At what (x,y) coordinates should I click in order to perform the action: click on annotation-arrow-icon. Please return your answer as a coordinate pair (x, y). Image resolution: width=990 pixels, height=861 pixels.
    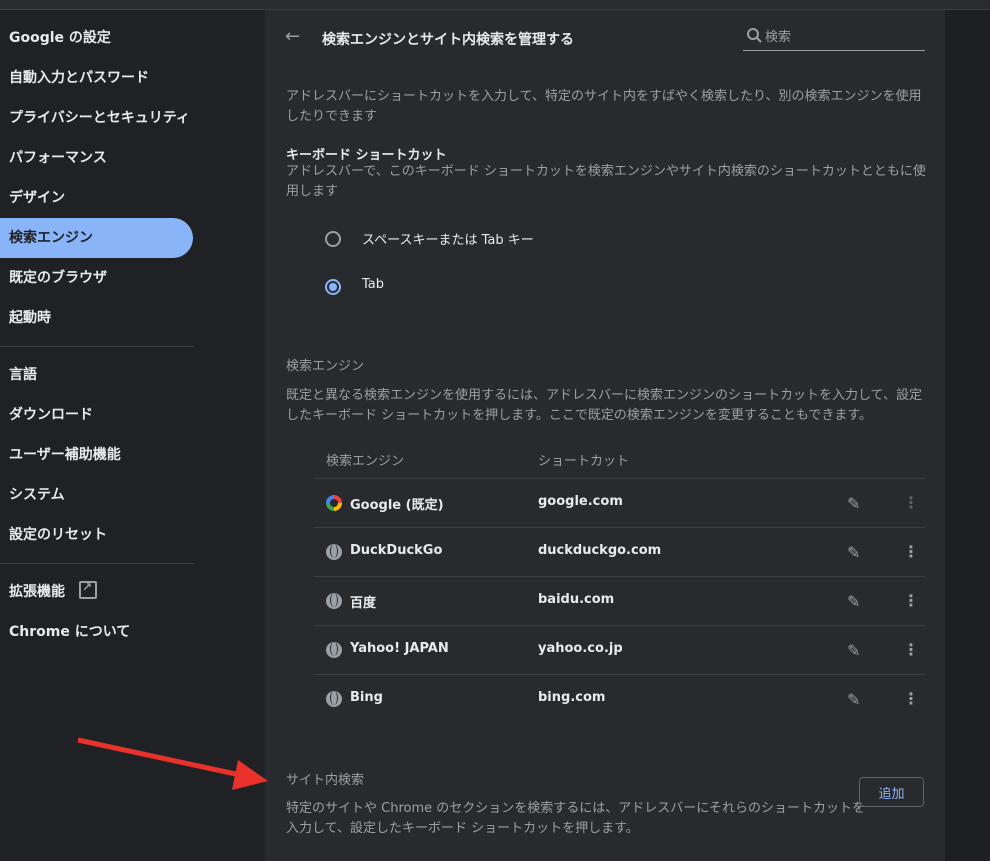
    Looking at the image, I should click on (172, 763).